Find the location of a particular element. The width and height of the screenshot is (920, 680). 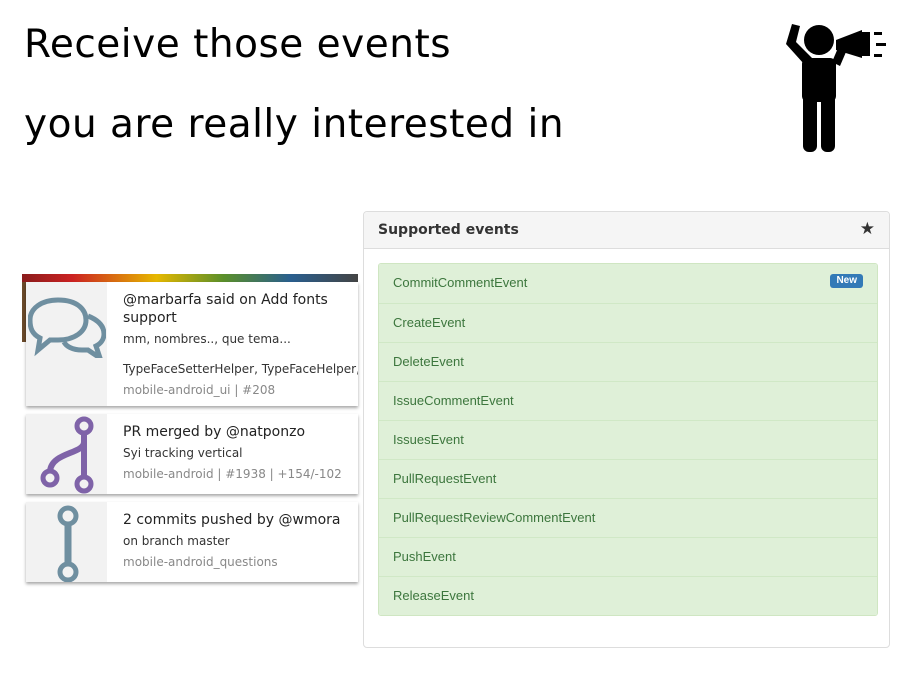

event-label: DeleteEvent is located at coordinates (428, 361).